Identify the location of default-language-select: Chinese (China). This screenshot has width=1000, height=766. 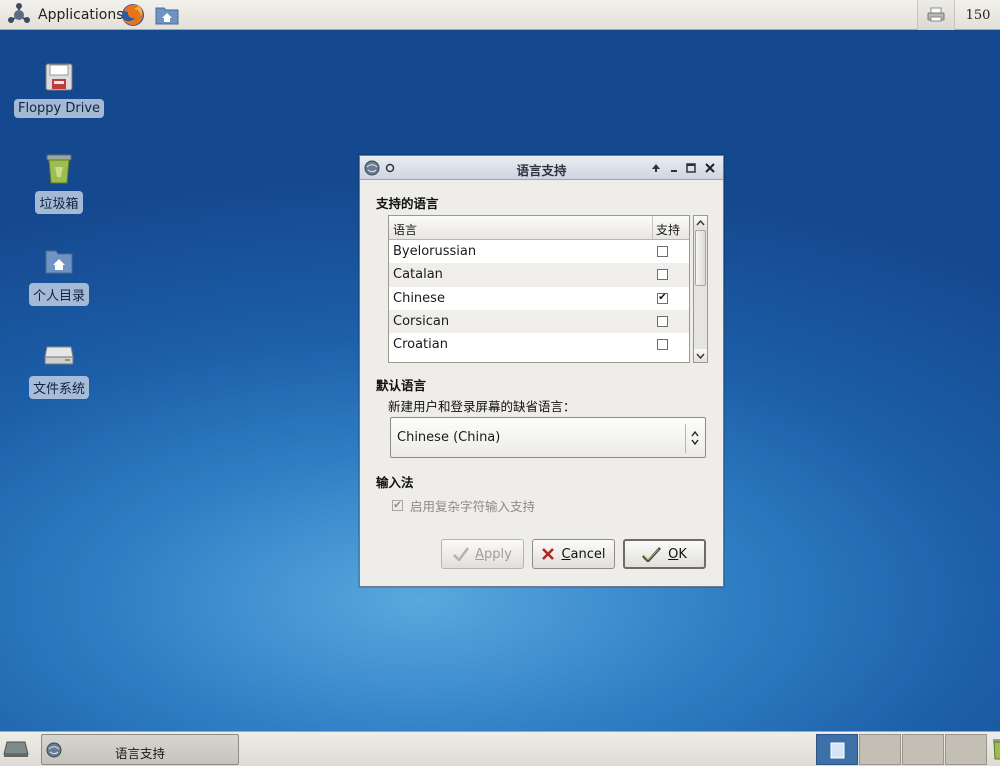
(548, 437).